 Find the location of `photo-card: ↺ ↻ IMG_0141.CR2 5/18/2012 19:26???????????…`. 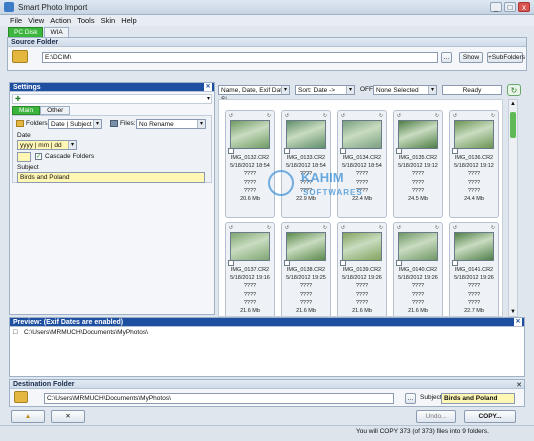

photo-card: ↺ ↻ IMG_0141.CR2 5/18/2012 19:26???????????… is located at coordinates (474, 269).